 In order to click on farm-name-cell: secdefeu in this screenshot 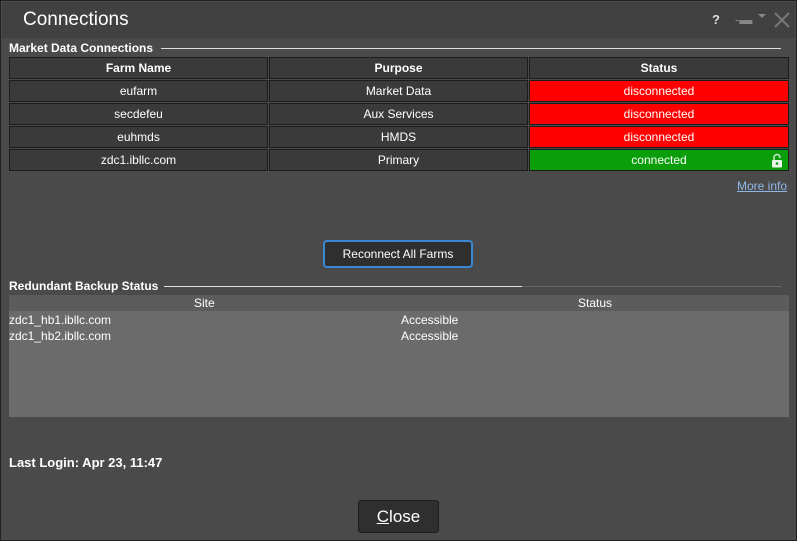, I will do `click(138, 114)`.